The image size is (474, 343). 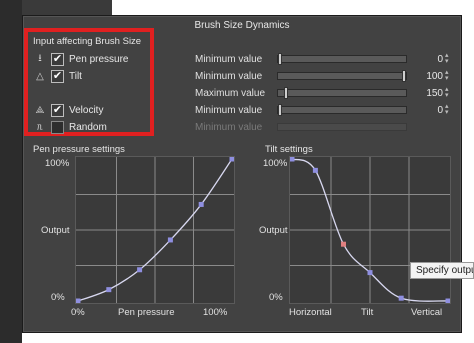 I want to click on tilt-graph, so click(x=370, y=230).